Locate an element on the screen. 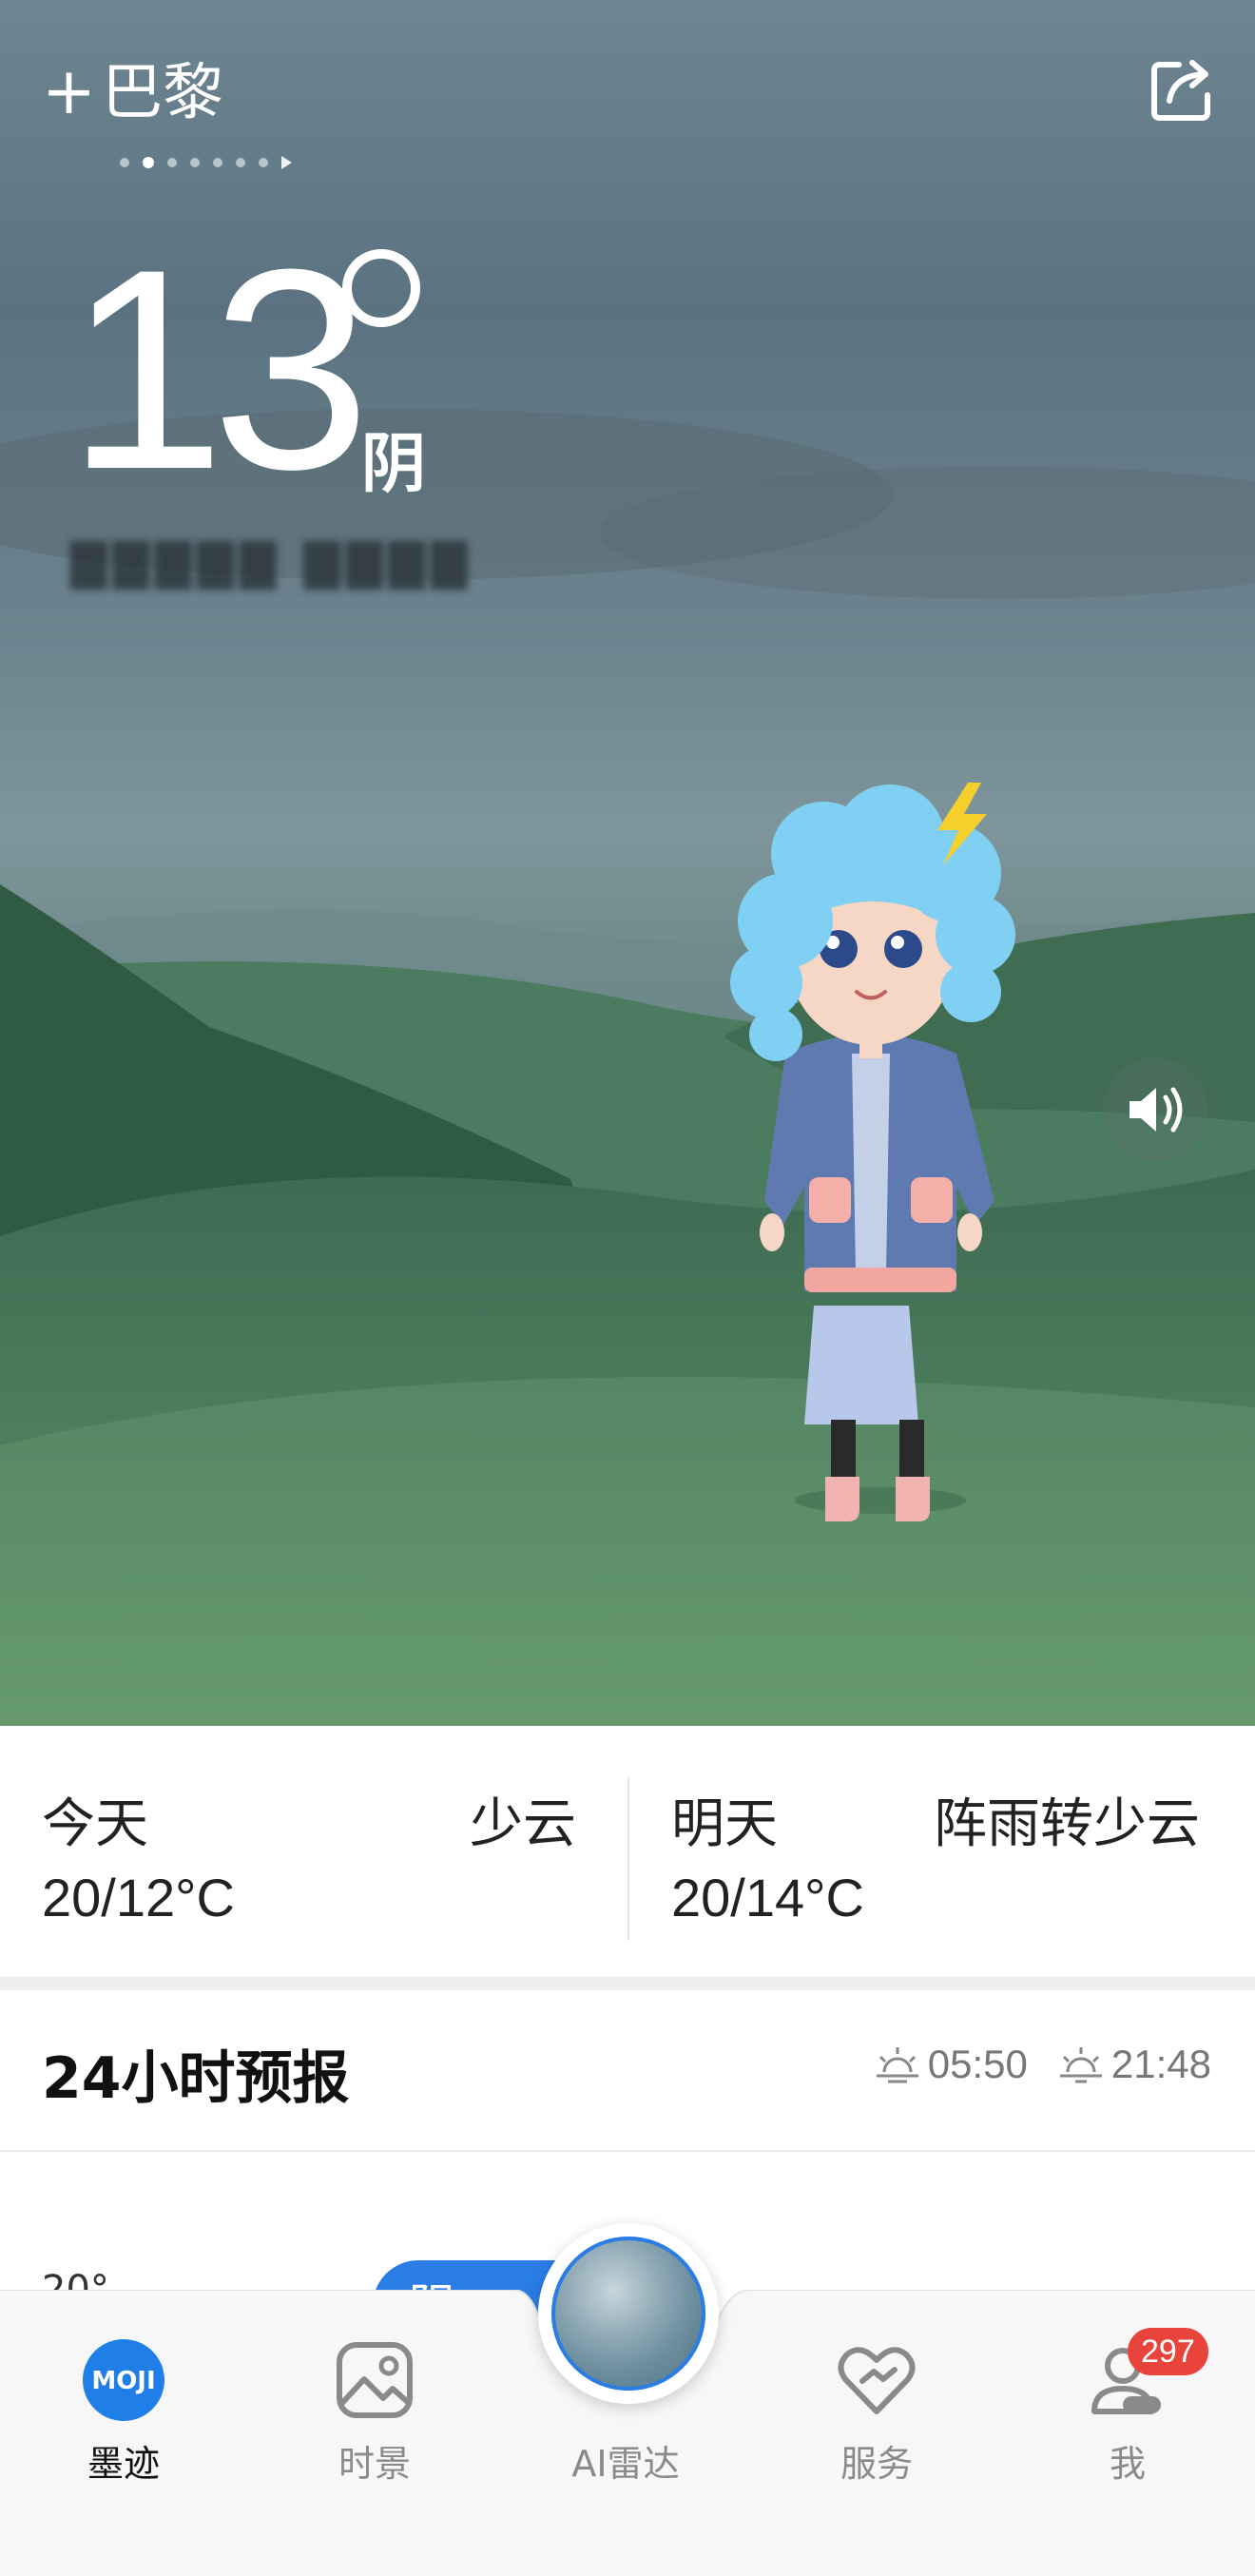 Image resolution: width=1255 pixels, height=2576 pixels. today-label: 今天 is located at coordinates (95, 1824).